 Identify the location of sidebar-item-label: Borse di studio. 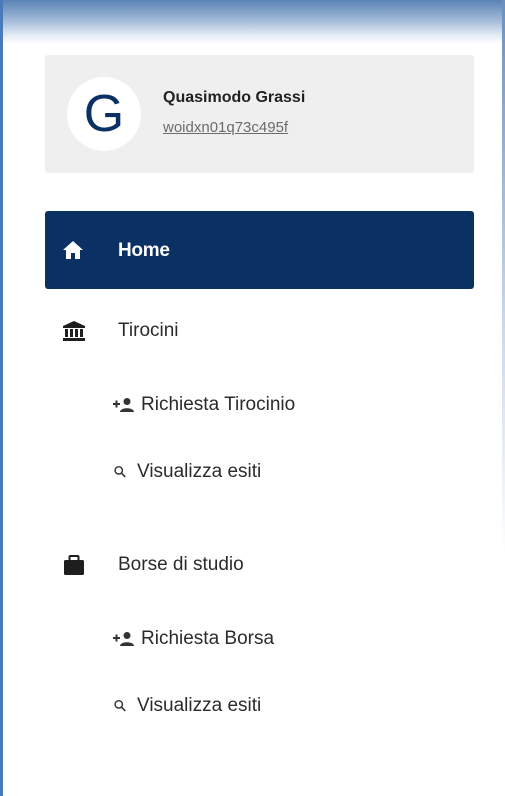
(181, 564).